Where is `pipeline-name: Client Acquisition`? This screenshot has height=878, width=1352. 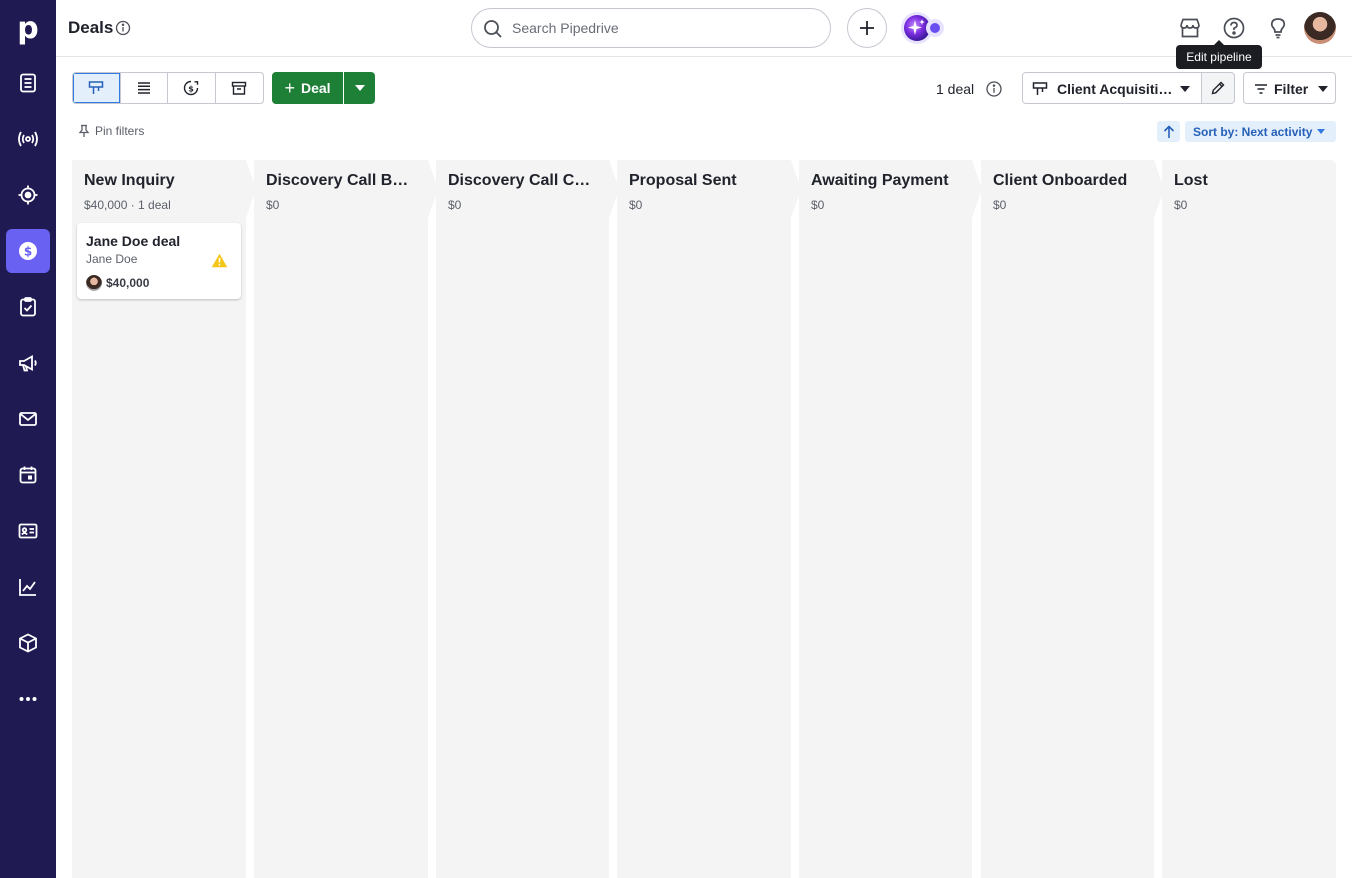 pipeline-name: Client Acquisition is located at coordinates (1115, 89).